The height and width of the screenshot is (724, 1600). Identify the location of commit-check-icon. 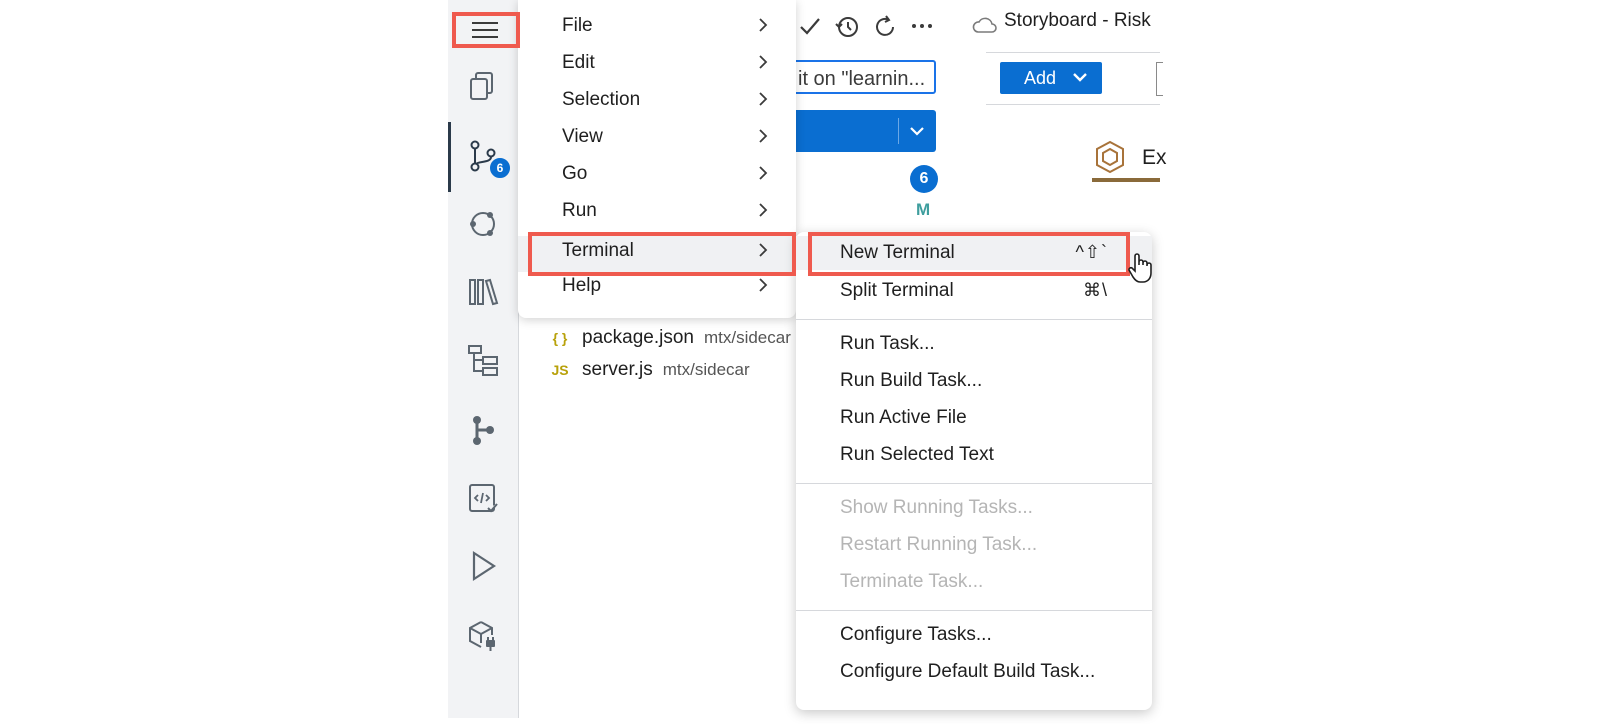
(810, 29).